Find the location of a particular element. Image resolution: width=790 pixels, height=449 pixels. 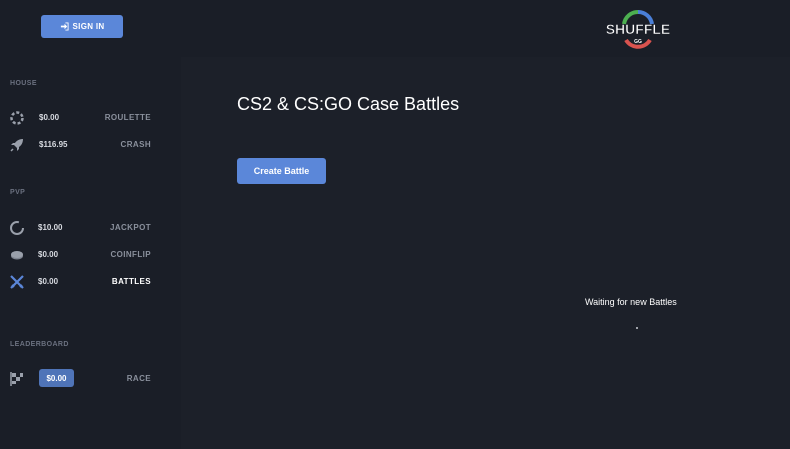

rocket-icon is located at coordinates (16, 145).